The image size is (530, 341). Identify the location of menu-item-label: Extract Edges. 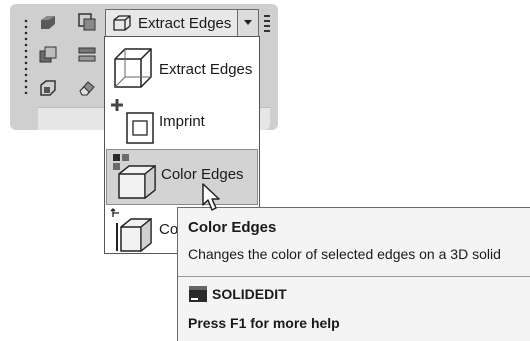
(206, 69).